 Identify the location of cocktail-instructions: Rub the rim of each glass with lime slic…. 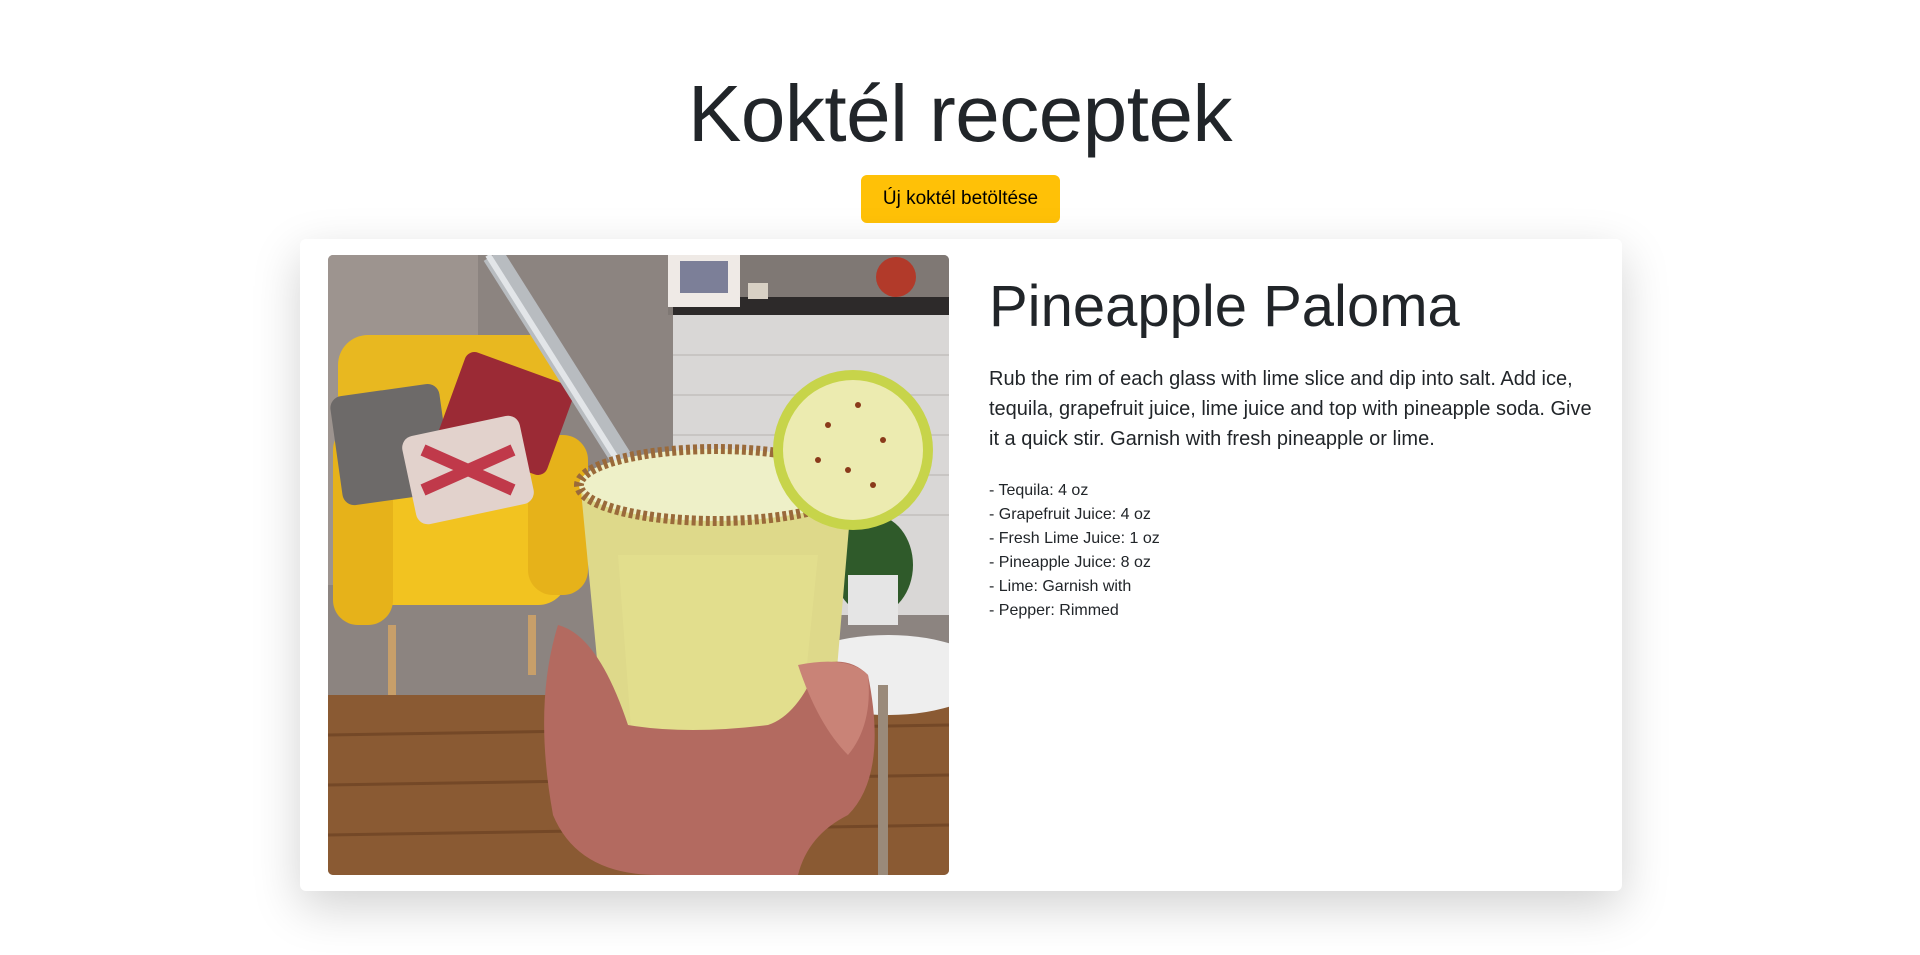
(1290, 409).